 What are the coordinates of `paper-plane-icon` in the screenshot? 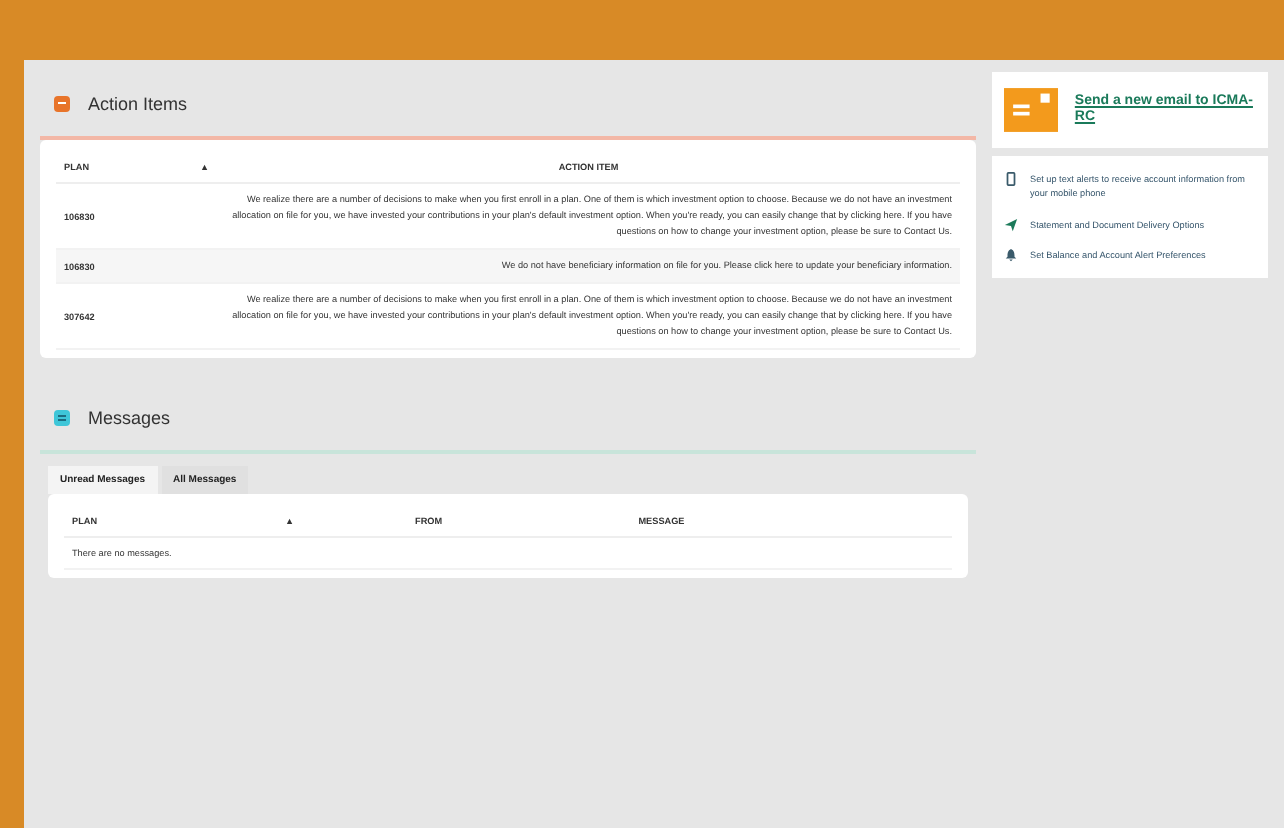 It's located at (1011, 224).